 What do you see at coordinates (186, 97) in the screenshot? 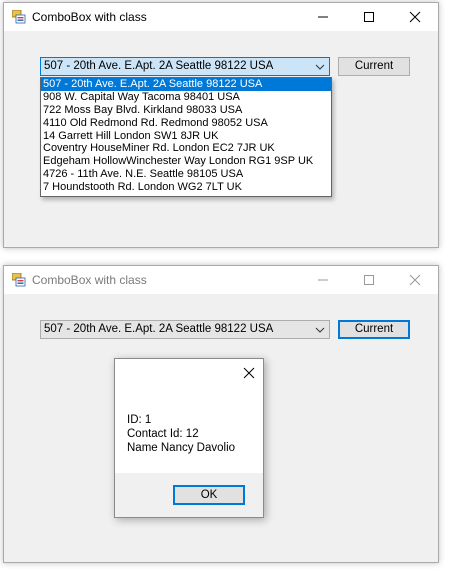
I see `list-item: 908 W. Capital Way Tacoma 98401 USA` at bounding box center [186, 97].